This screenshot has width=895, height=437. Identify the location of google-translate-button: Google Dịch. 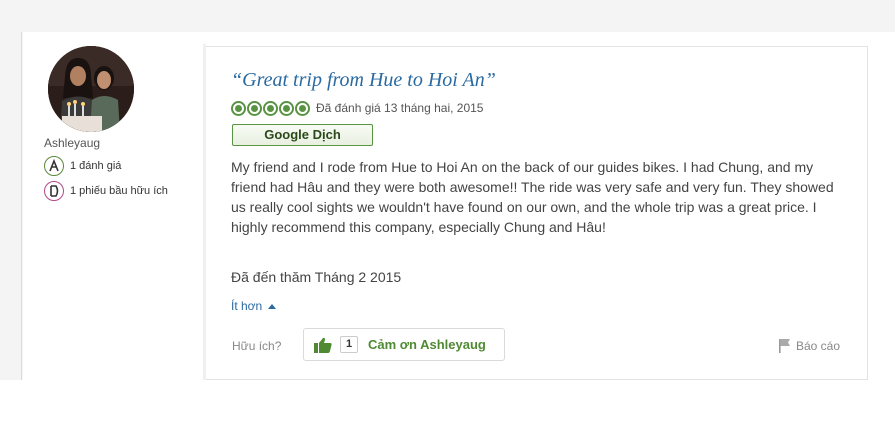
(302, 135).